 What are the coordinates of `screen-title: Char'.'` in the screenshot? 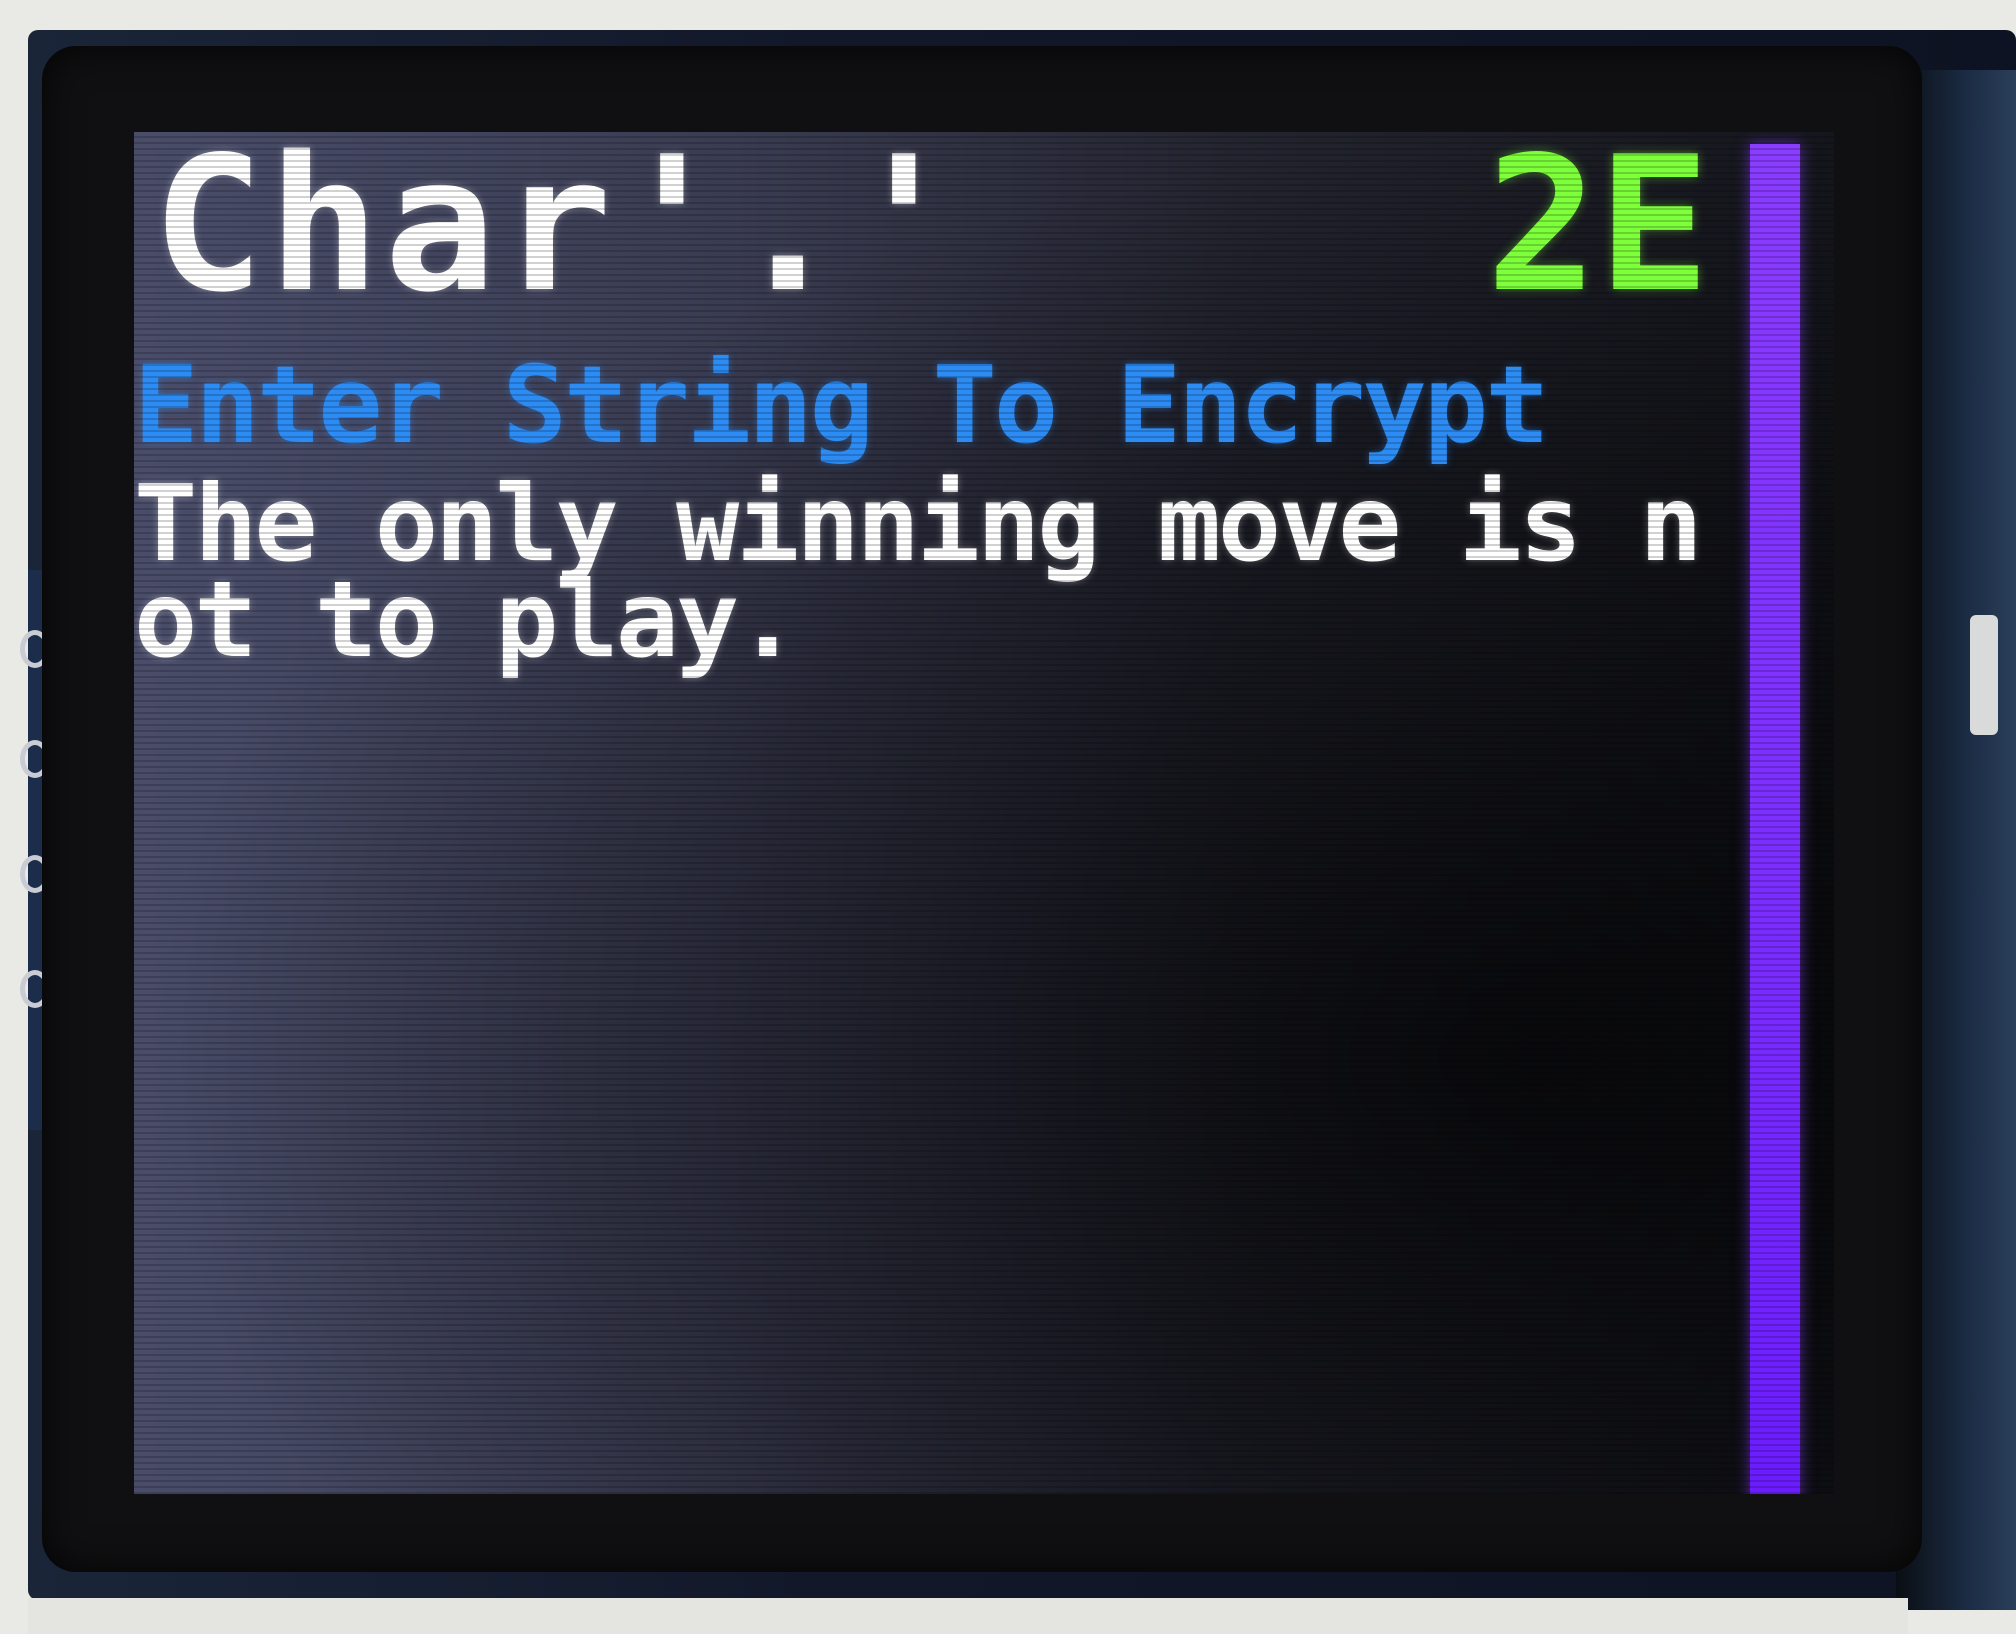 It's located at (558, 232).